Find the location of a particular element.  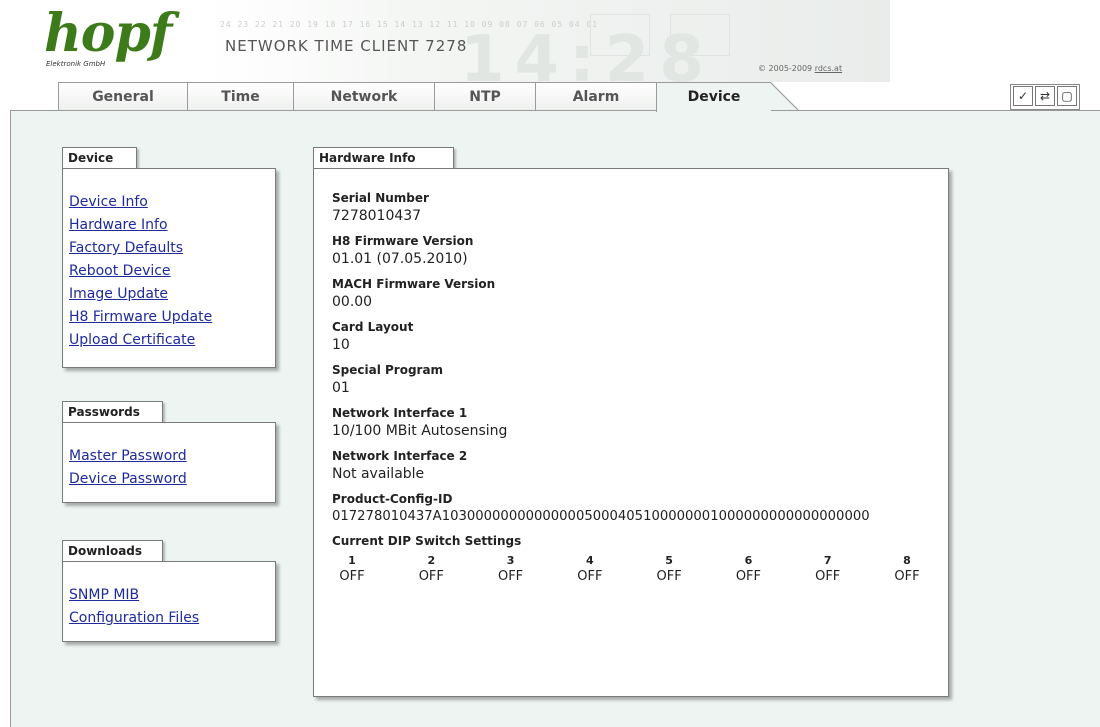

dip-switch-2: 2 OFF is located at coordinates (431, 569).